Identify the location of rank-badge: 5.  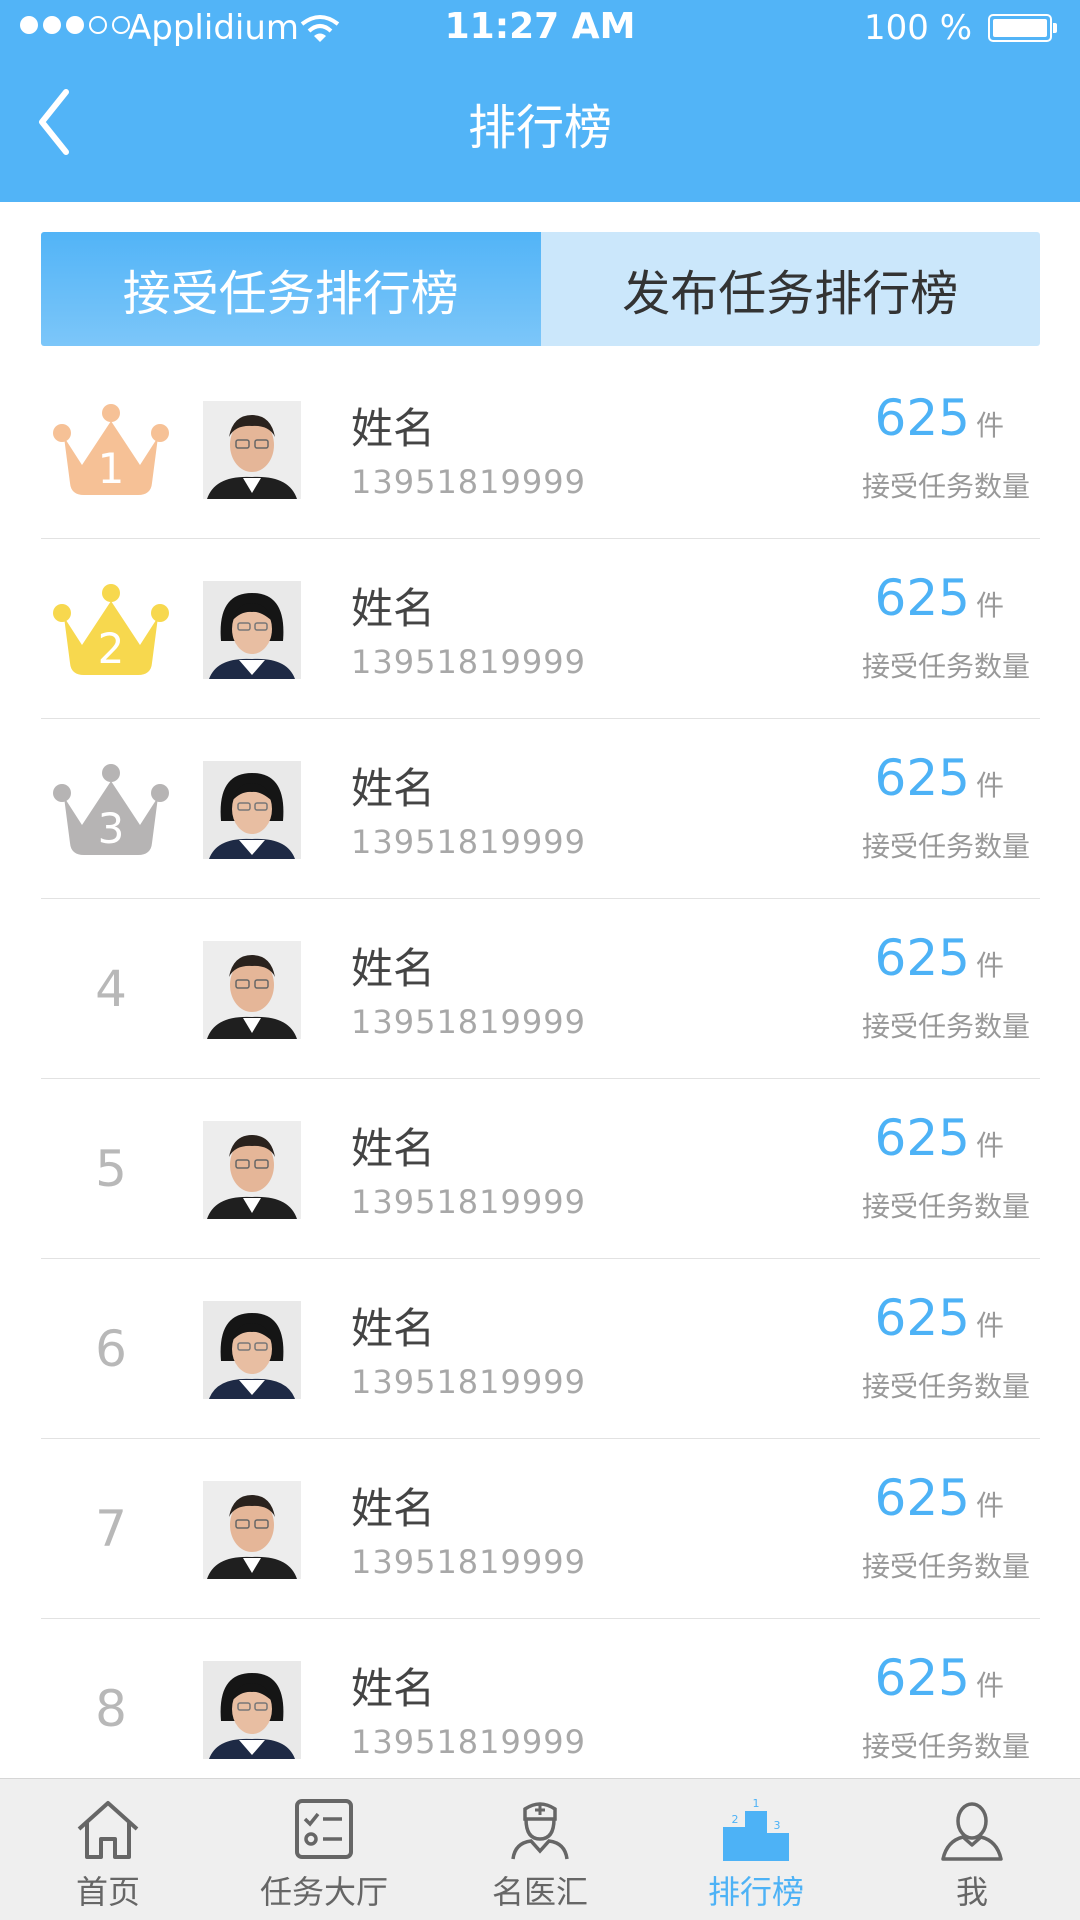
(111, 1169).